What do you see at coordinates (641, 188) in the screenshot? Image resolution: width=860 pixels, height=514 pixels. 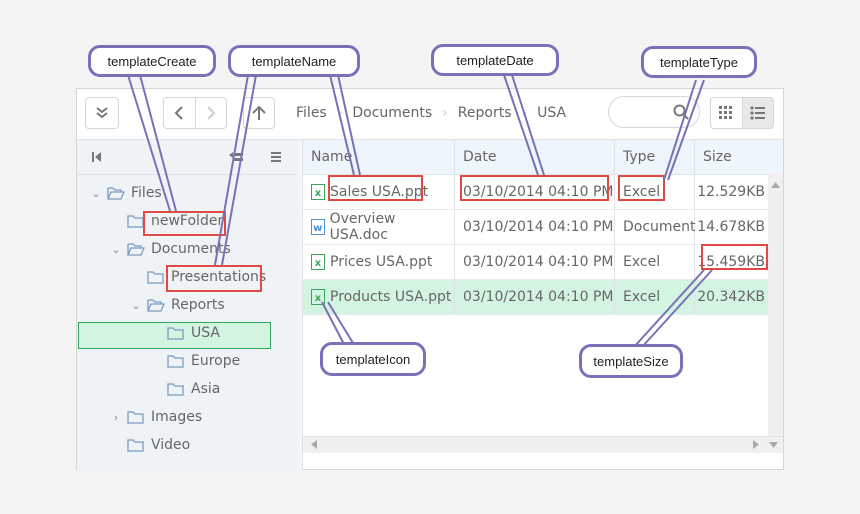 I see `highlight-template-type` at bounding box center [641, 188].